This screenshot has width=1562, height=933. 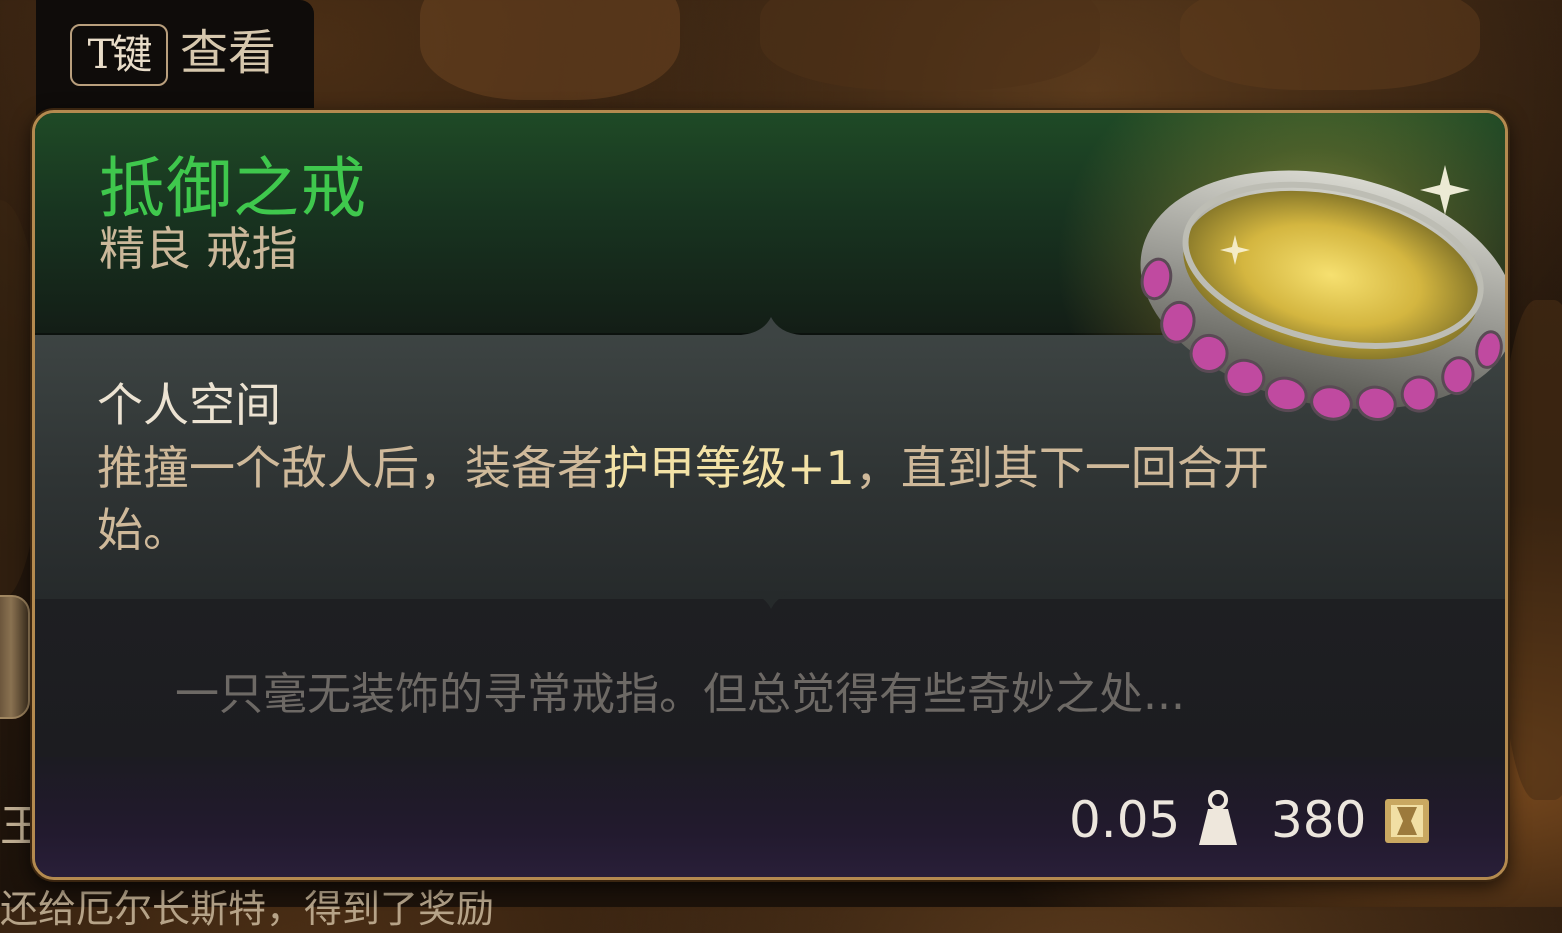 What do you see at coordinates (707, 499) in the screenshot?
I see `effect-description: 推撞一个敌人后，装备者护甲等级+1，直到其下一回合开始。` at bounding box center [707, 499].